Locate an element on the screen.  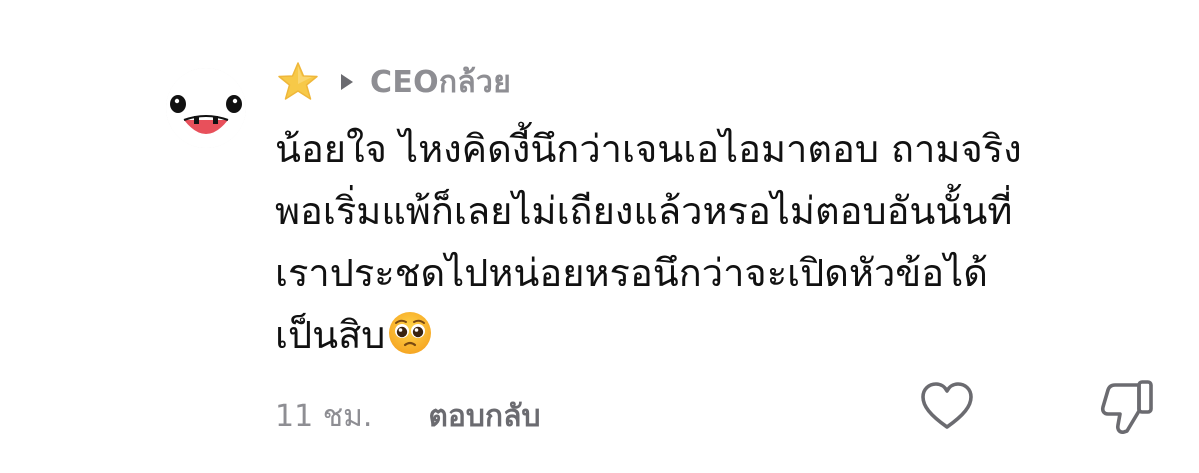
username: CEOกล้วย is located at coordinates (440, 82).